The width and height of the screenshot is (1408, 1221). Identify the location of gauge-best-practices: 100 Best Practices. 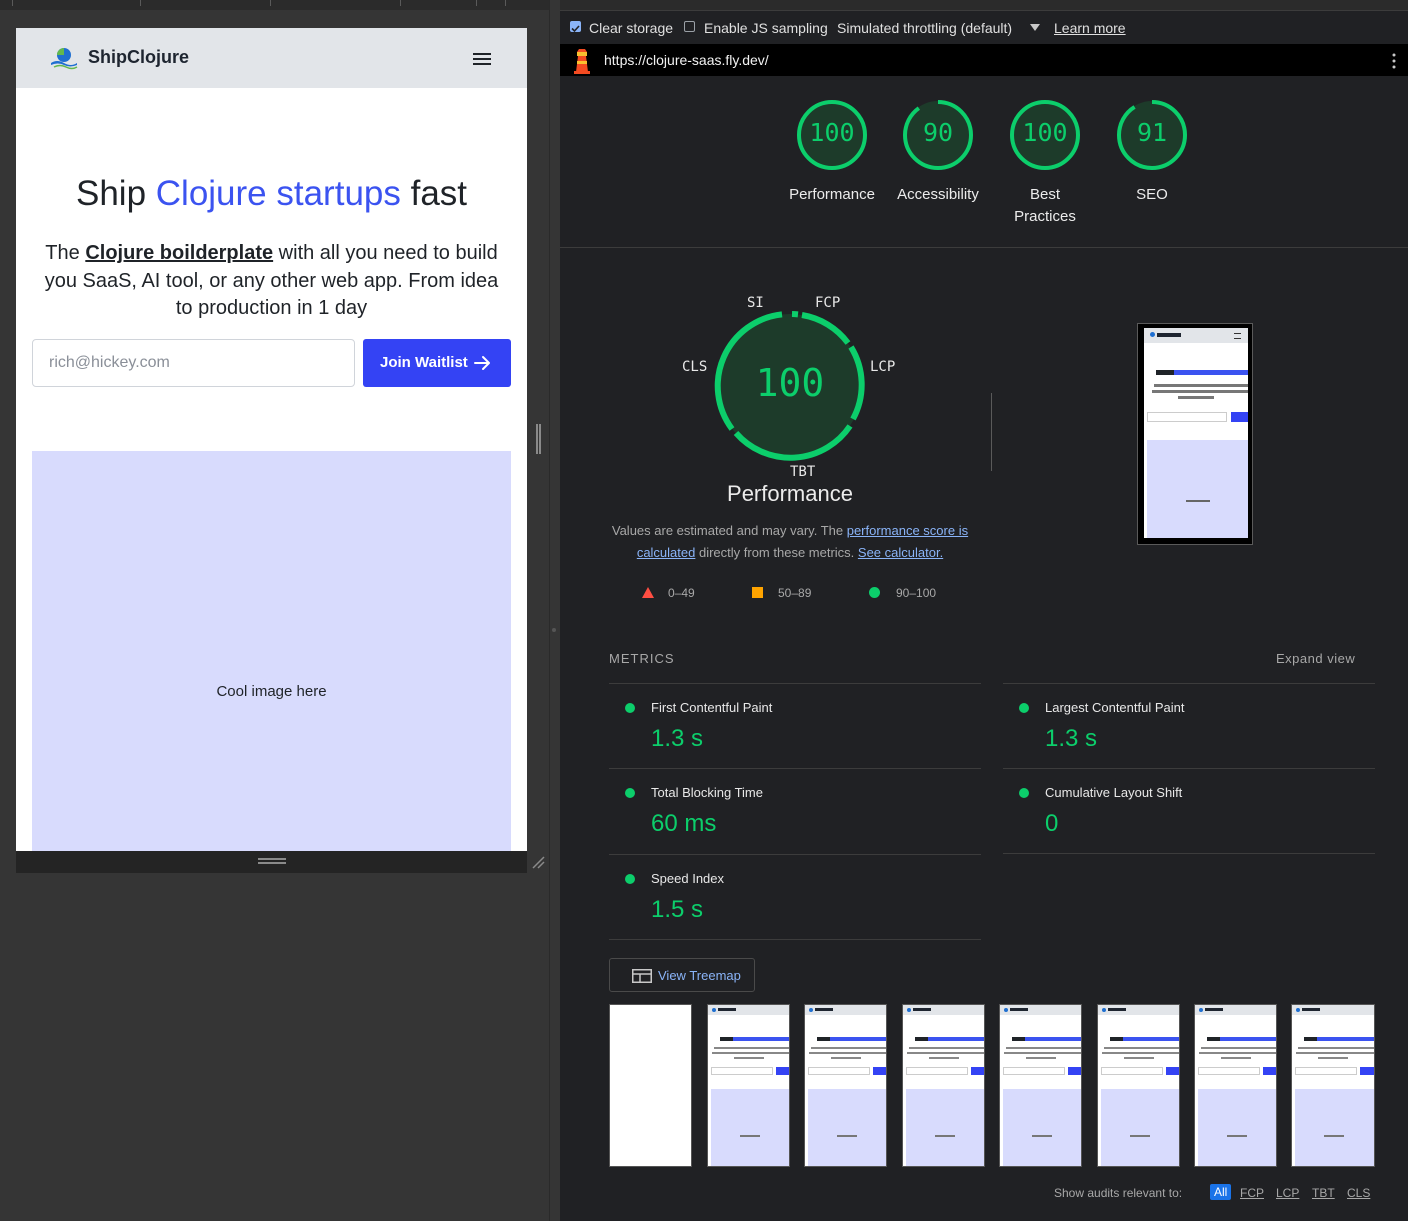
(1045, 163).